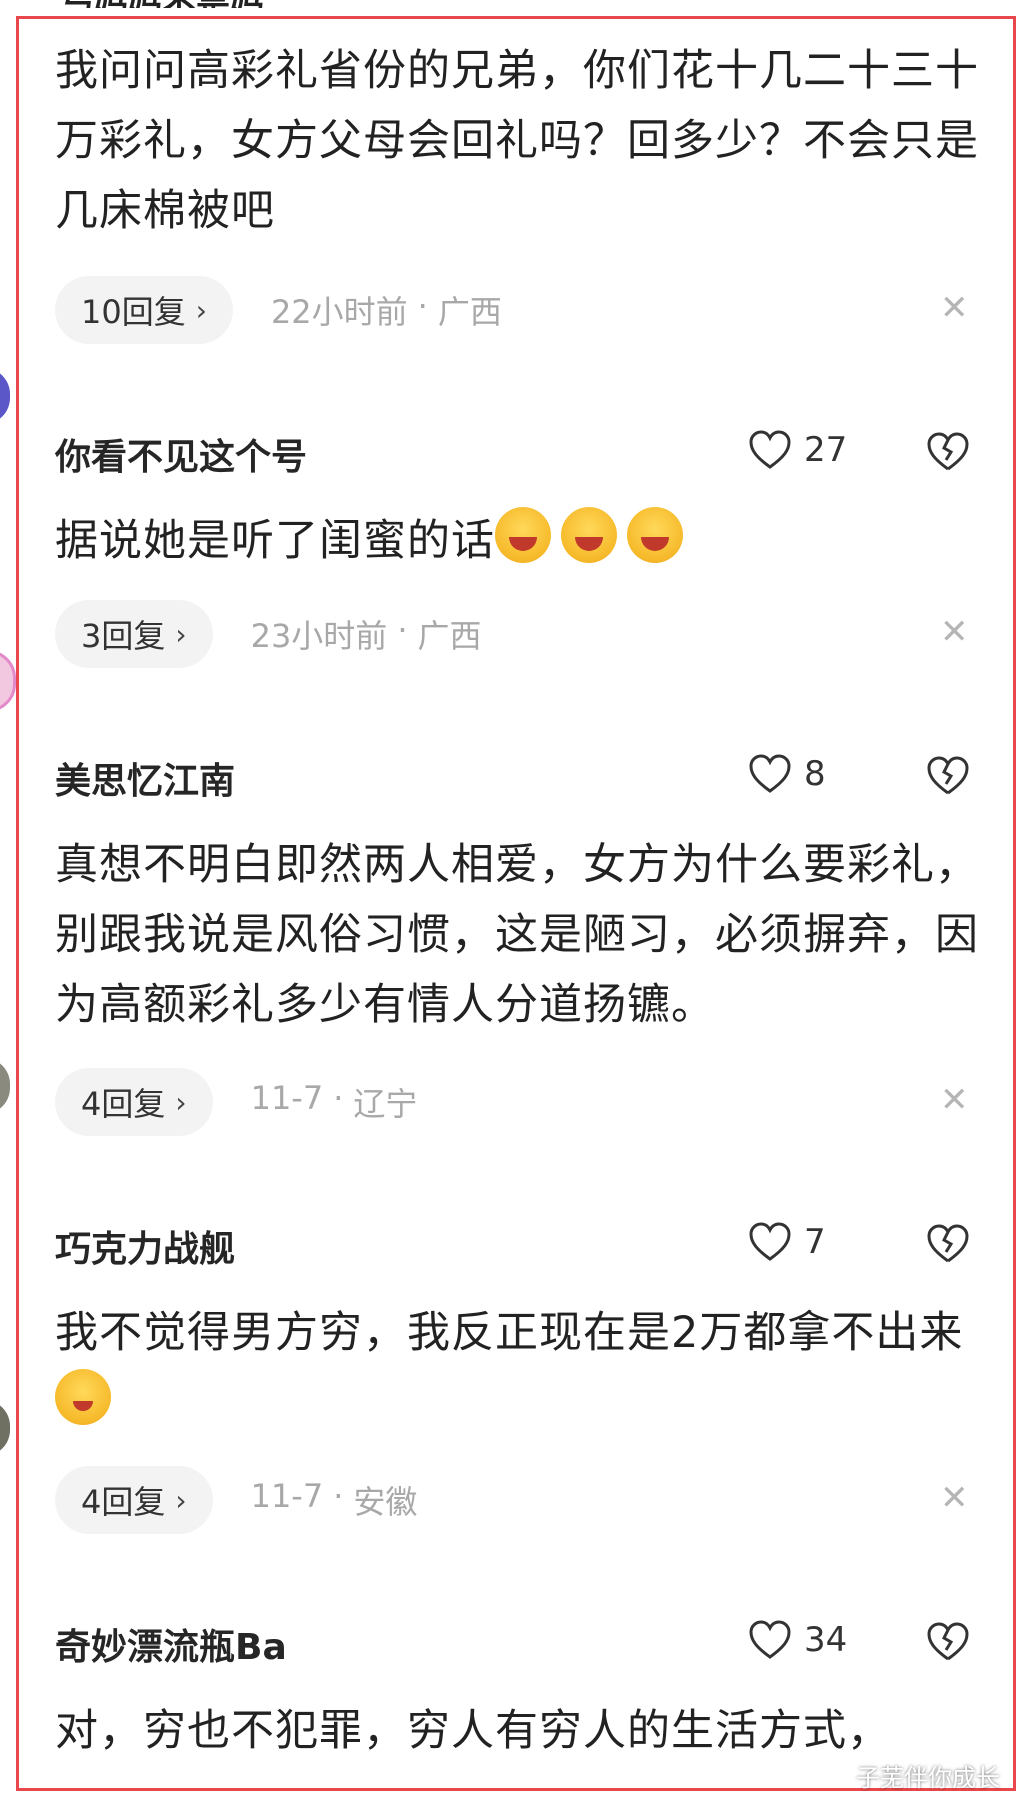 This screenshot has height=1801, width=1030. I want to click on comment-text: 据说她是听了闺蜜的话, so click(525, 541).